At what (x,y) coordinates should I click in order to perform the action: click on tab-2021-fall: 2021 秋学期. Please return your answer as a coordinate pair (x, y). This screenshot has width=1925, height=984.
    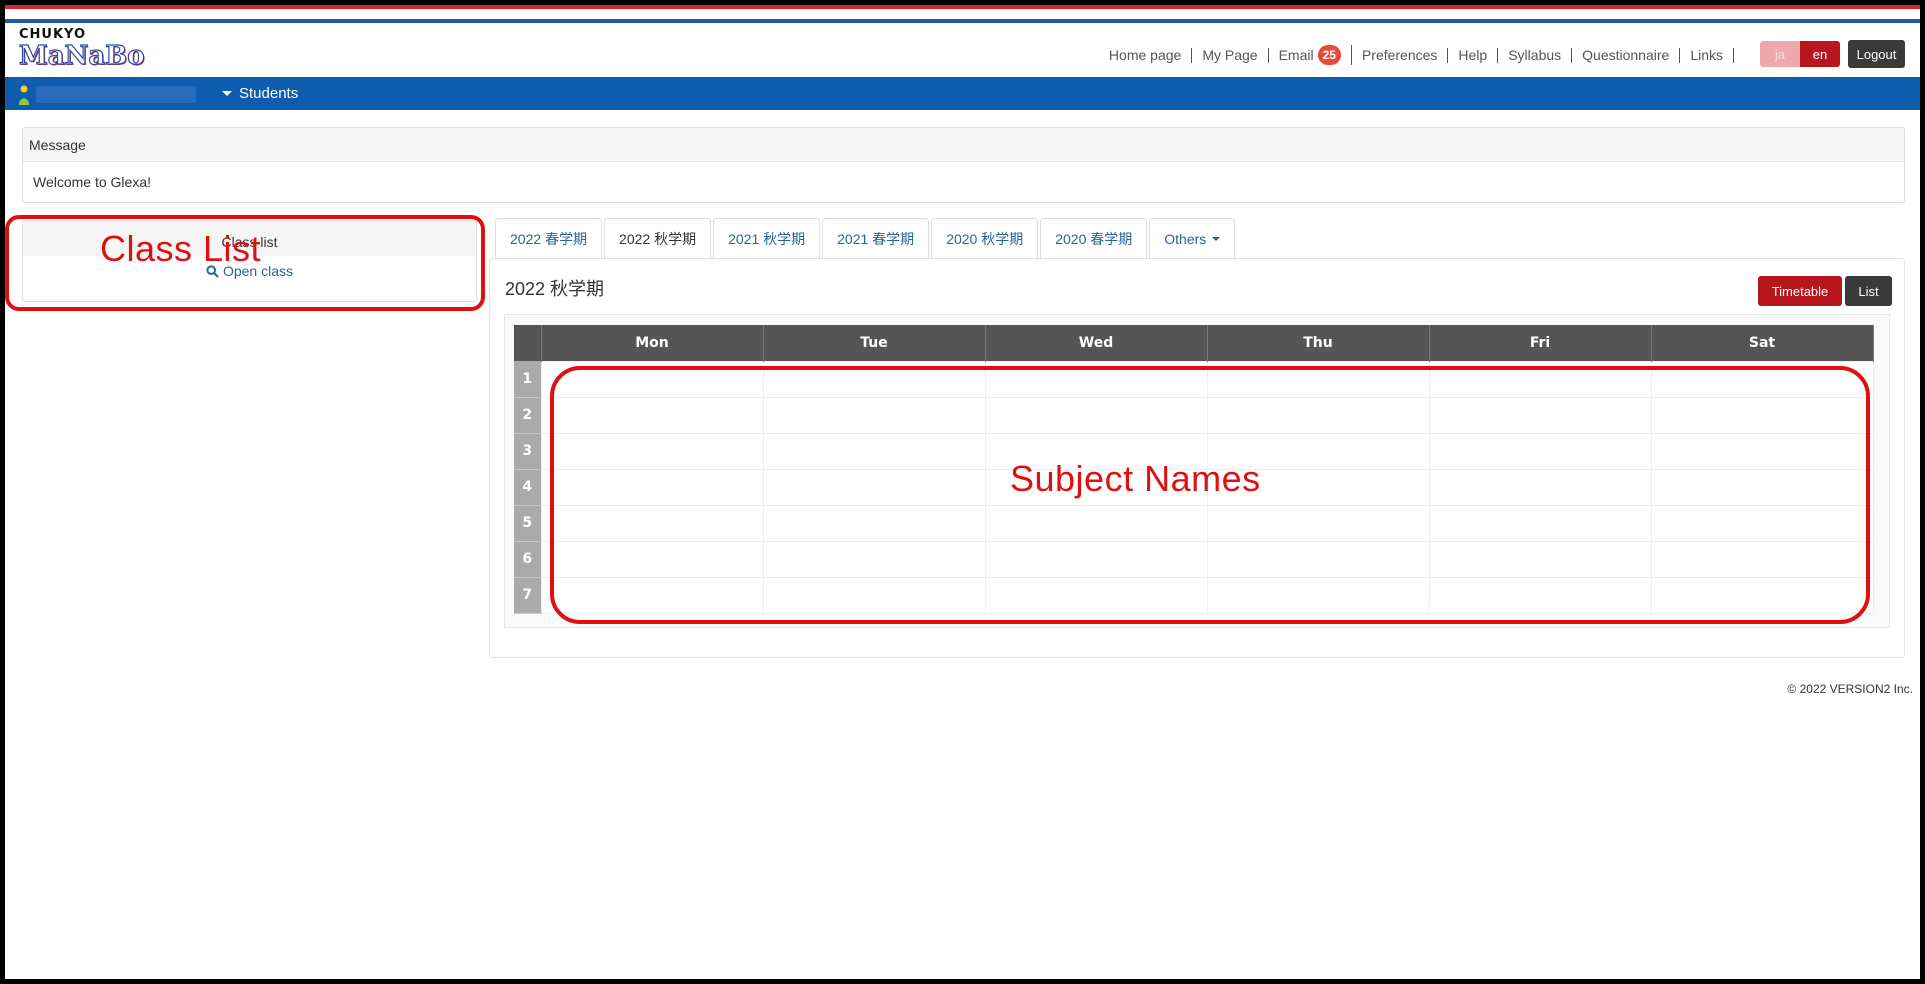
    Looking at the image, I should click on (767, 238).